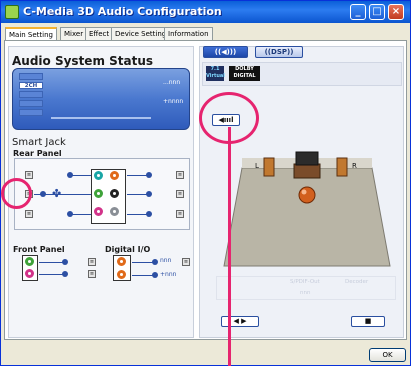 The image size is (420, 366). What do you see at coordinates (29, 273) in the screenshot?
I see `front-jack-pink` at bounding box center [29, 273].